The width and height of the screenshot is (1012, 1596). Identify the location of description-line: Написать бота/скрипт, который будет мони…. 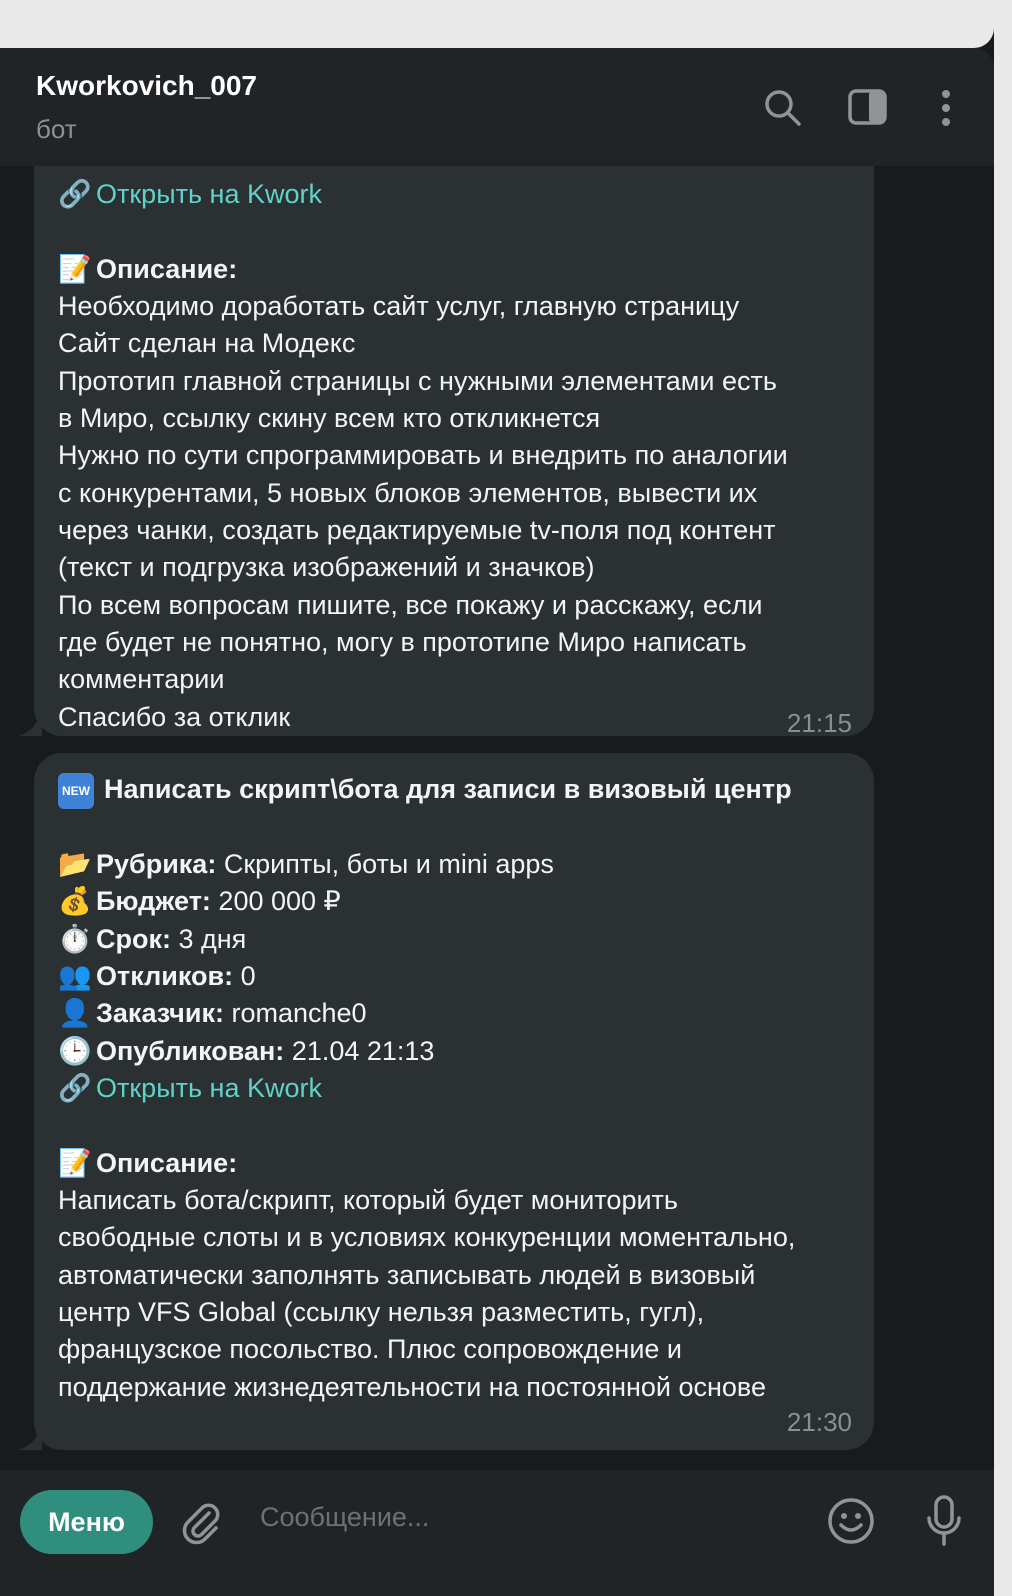
(368, 1200).